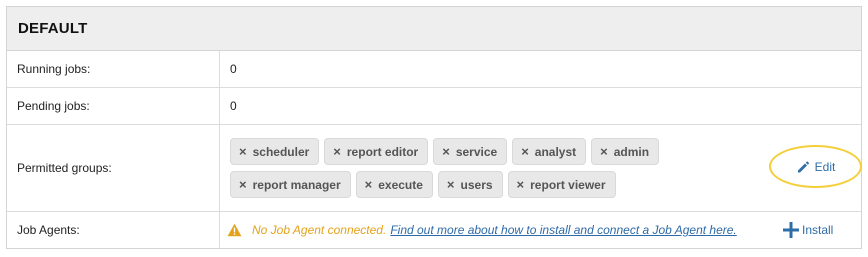 This screenshot has height=257, width=868. What do you see at coordinates (476, 151) in the screenshot?
I see `group-tag-label: service` at bounding box center [476, 151].